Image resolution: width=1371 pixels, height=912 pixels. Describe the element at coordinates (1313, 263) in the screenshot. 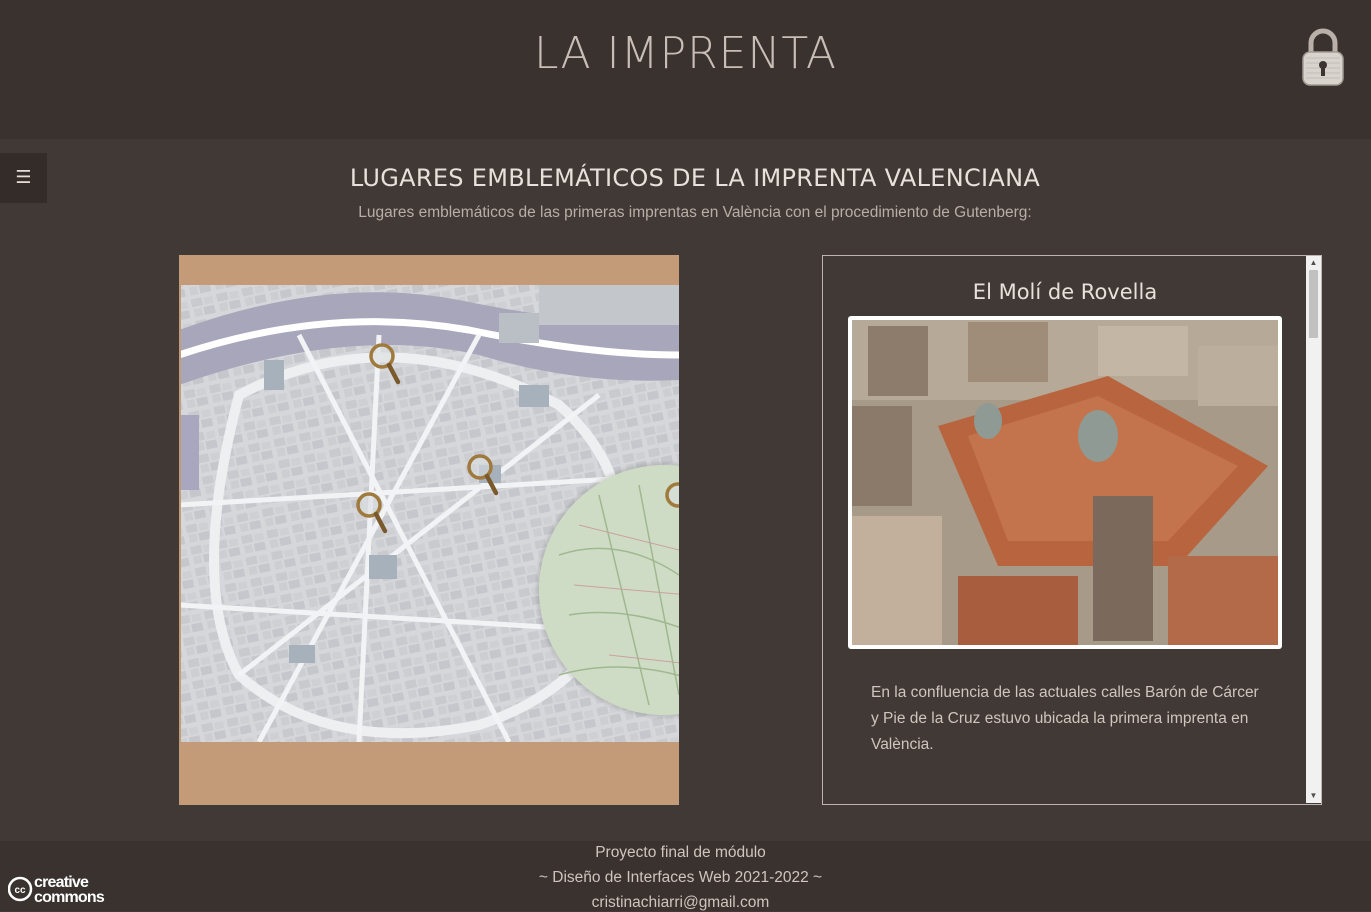

I see `scroll-up-arrow-icon: ▲` at that location.